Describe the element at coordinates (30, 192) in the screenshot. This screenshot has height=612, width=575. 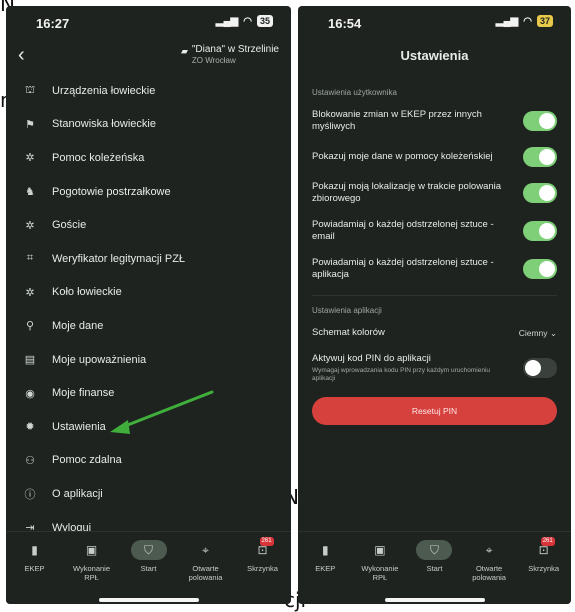
I see `dog-icon: ♞` at that location.